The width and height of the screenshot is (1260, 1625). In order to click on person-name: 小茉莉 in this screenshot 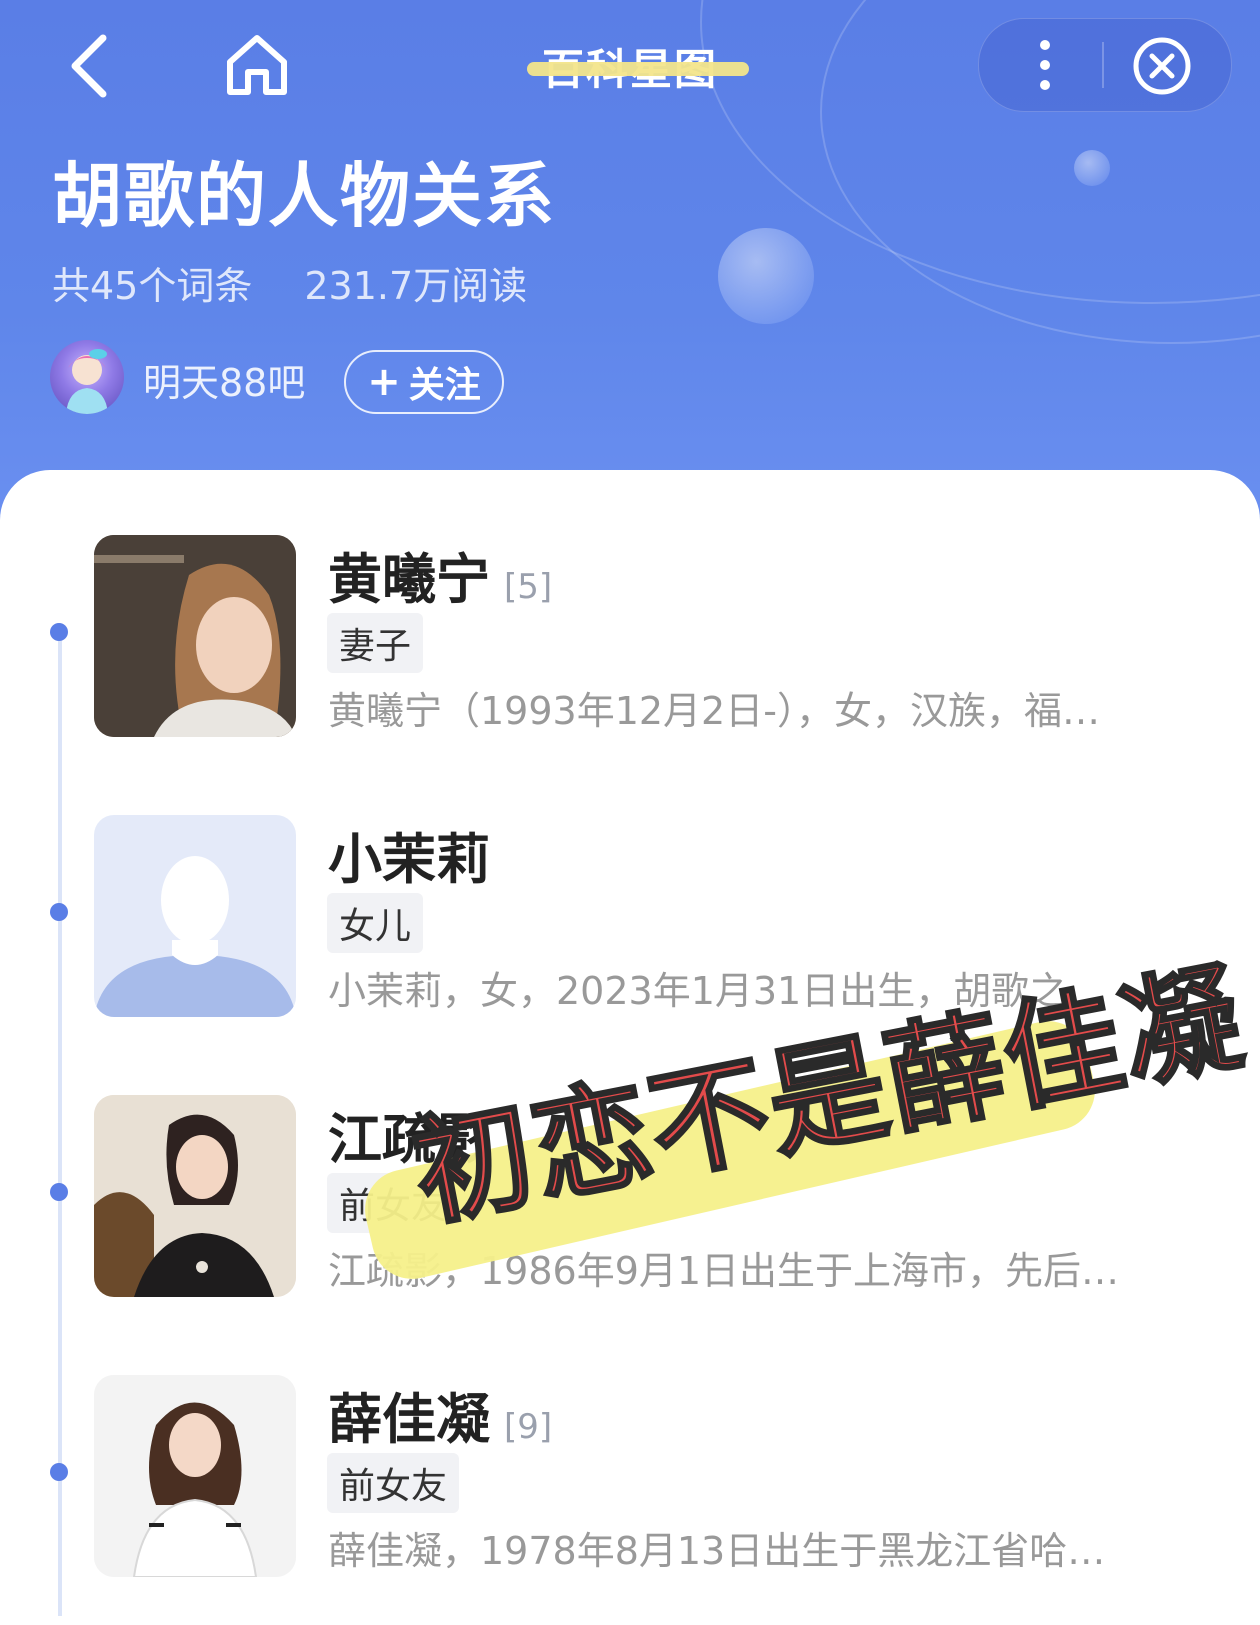, I will do `click(409, 859)`.